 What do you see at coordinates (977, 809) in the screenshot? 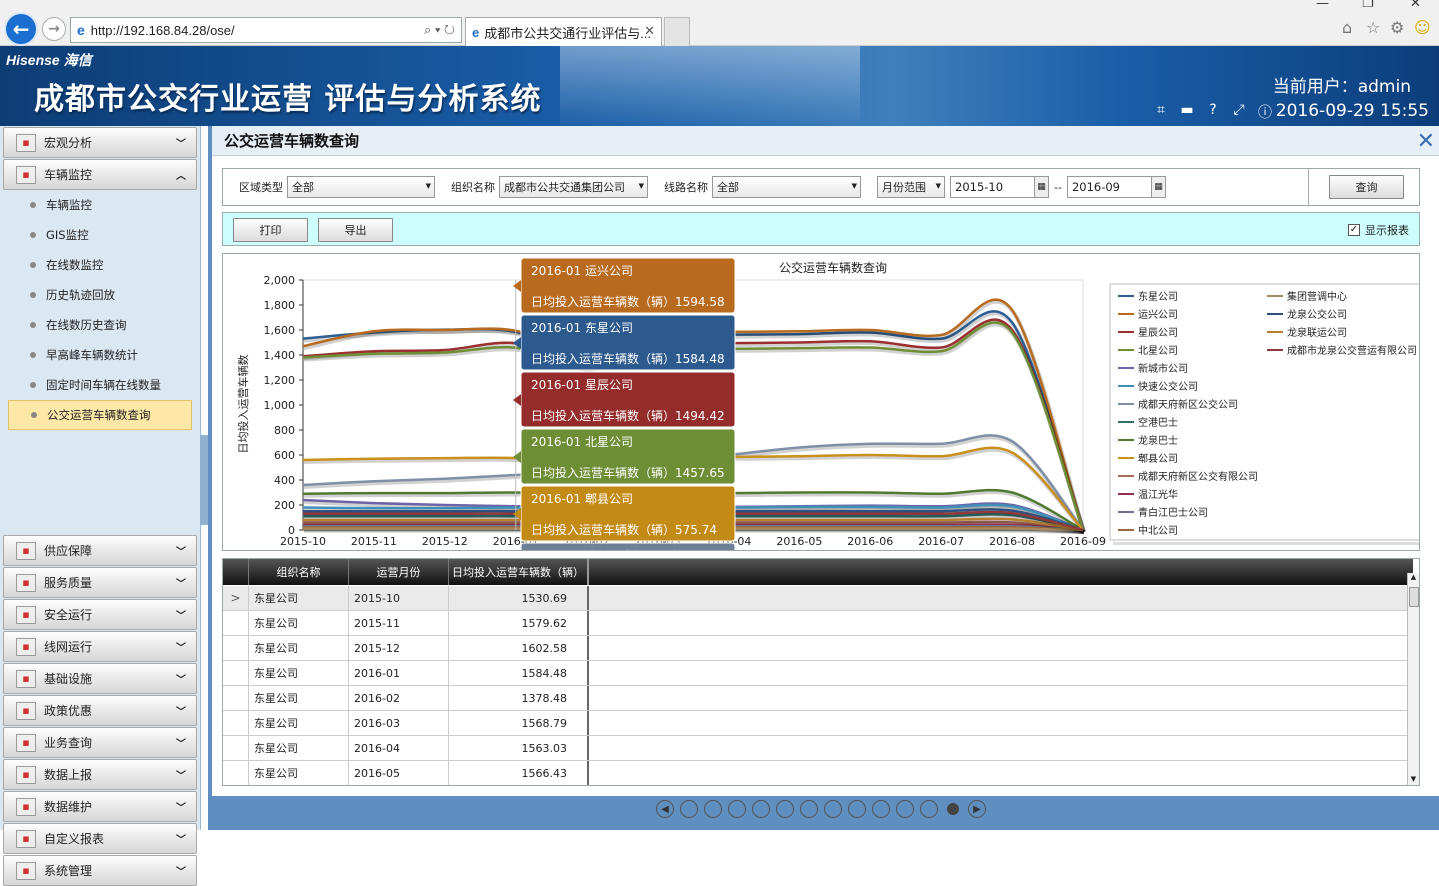
I see `next-page-icon: ▶` at bounding box center [977, 809].